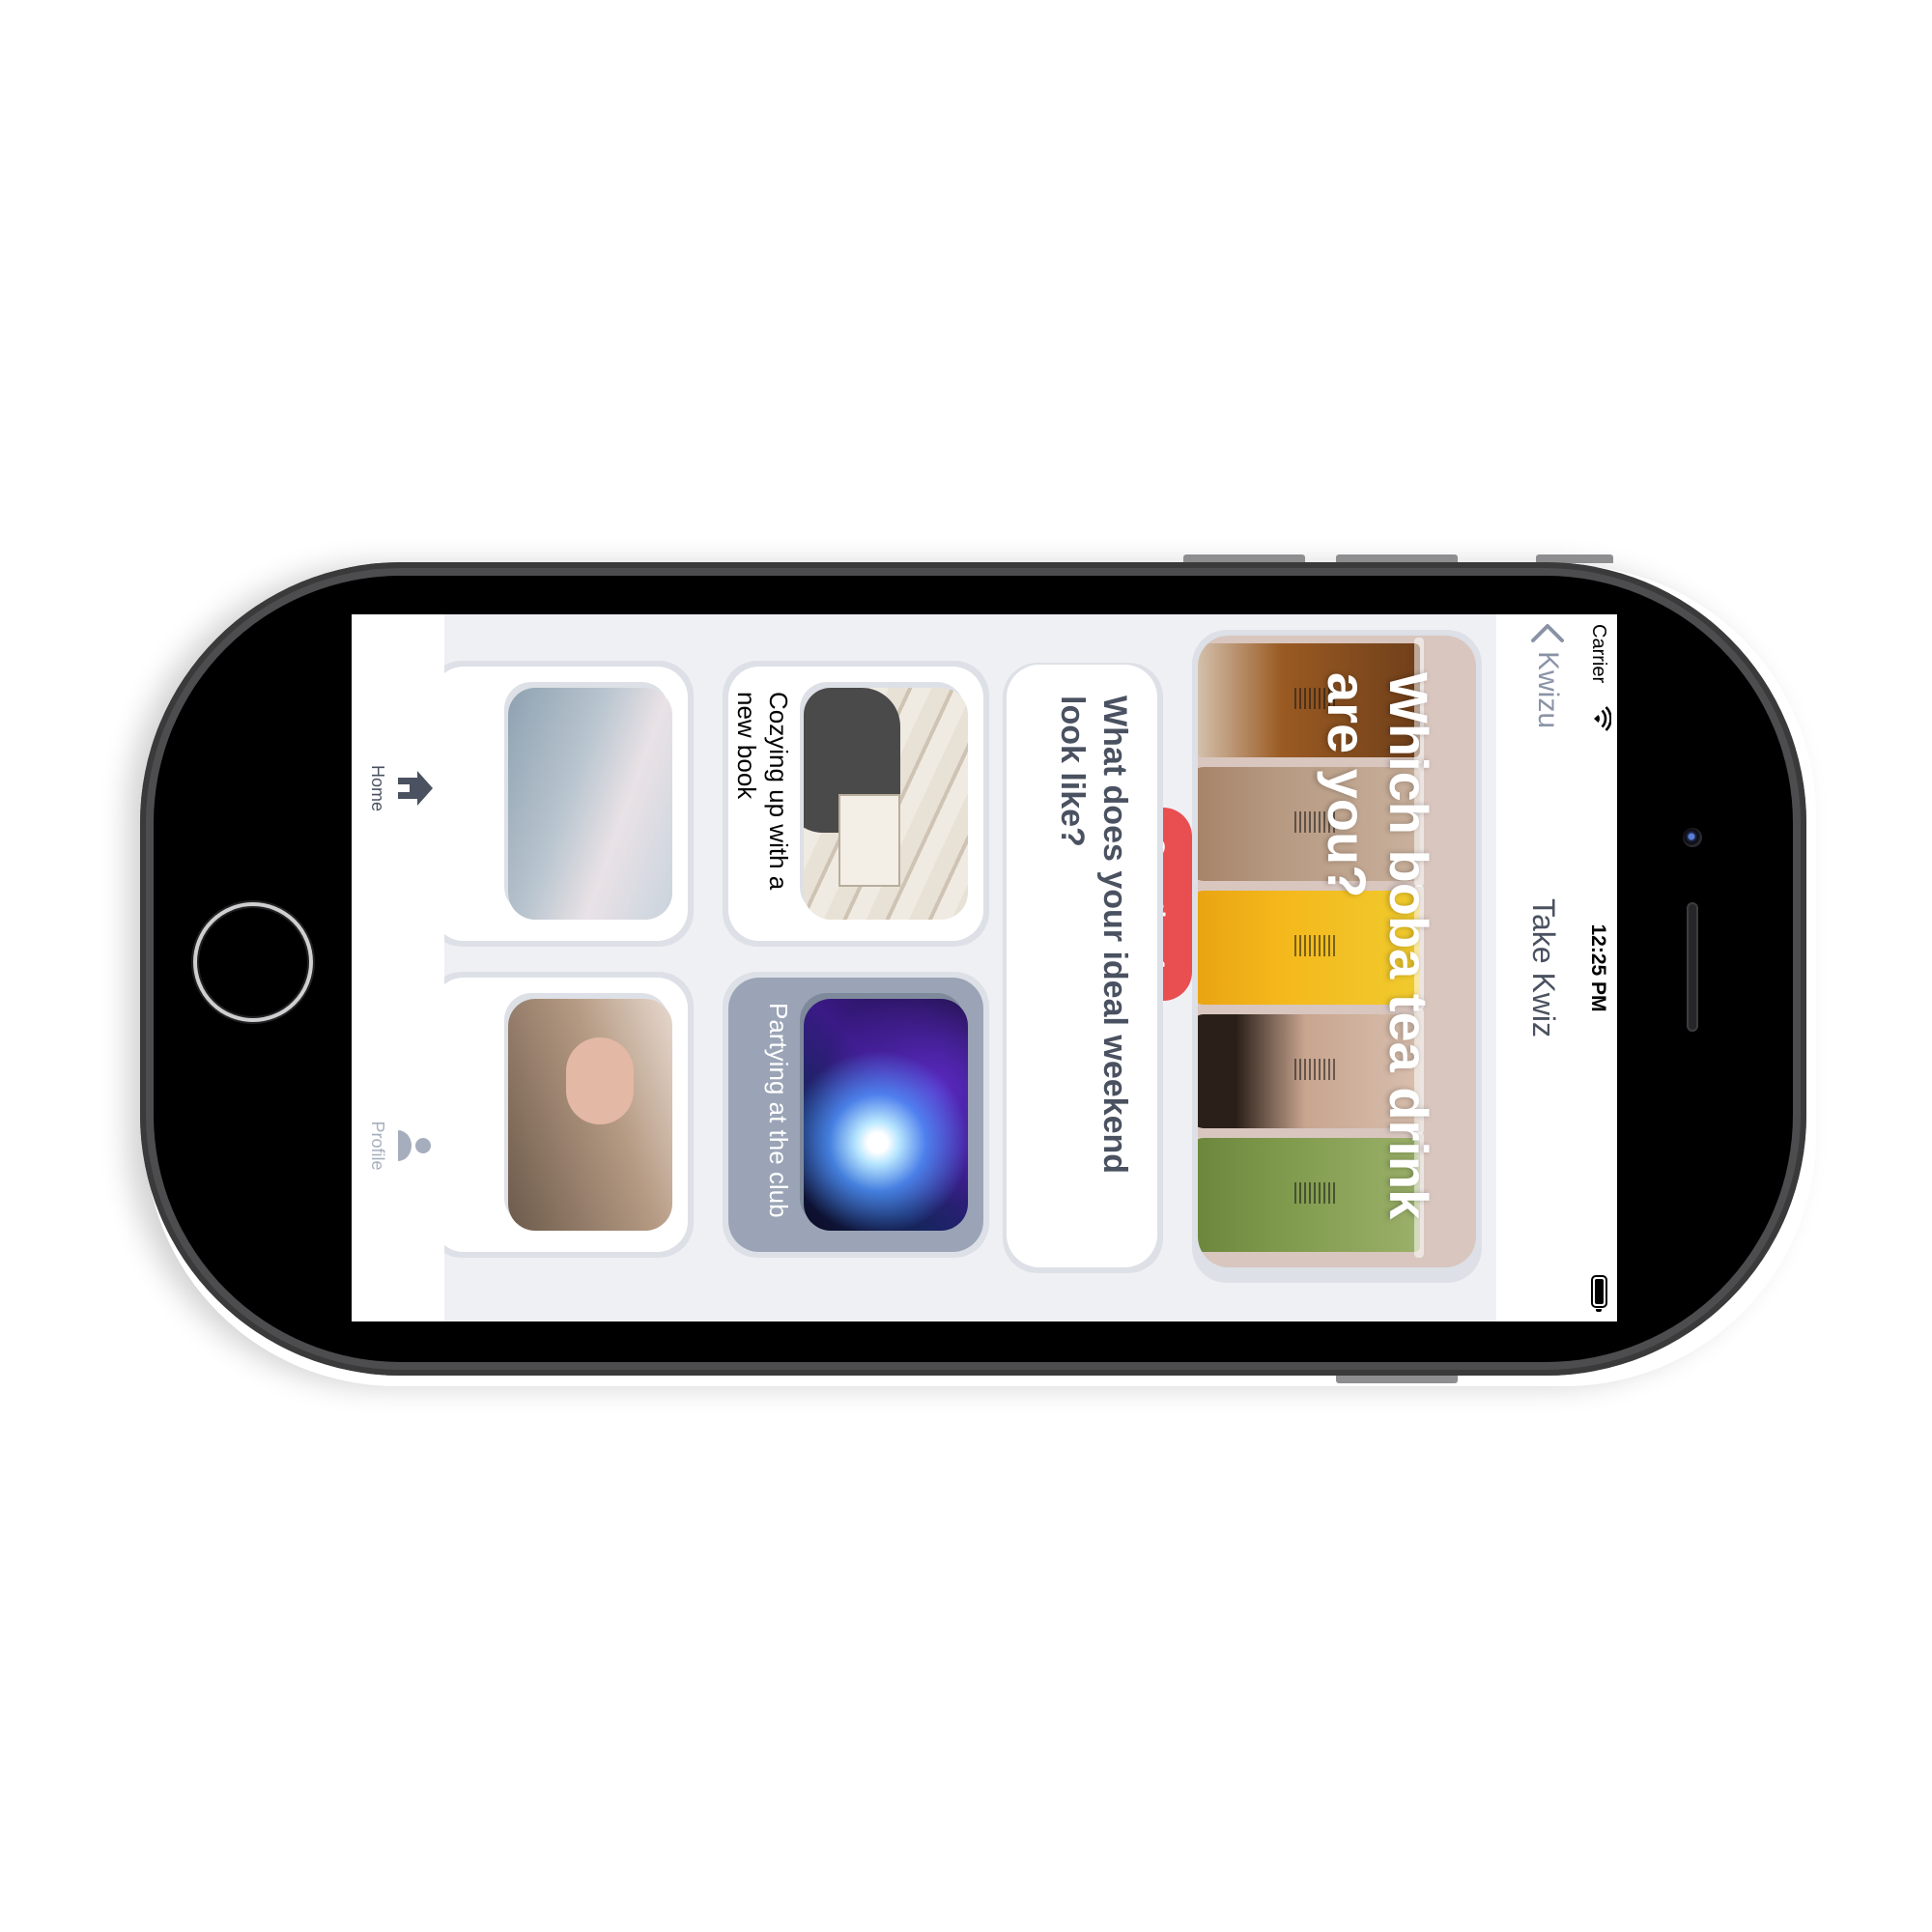 The height and width of the screenshot is (1932, 1932). What do you see at coordinates (1397, 1379) in the screenshot?
I see `power-button` at bounding box center [1397, 1379].